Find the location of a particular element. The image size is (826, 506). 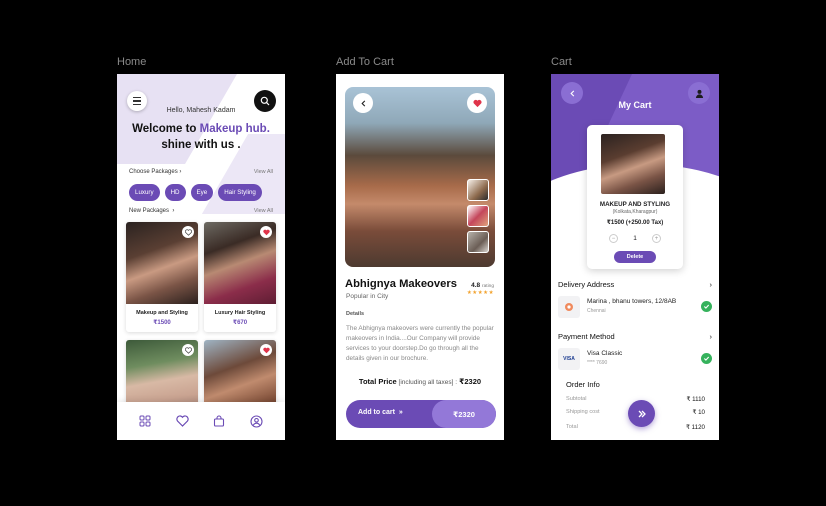

quantity-value: 1 is located at coordinates (635, 238).